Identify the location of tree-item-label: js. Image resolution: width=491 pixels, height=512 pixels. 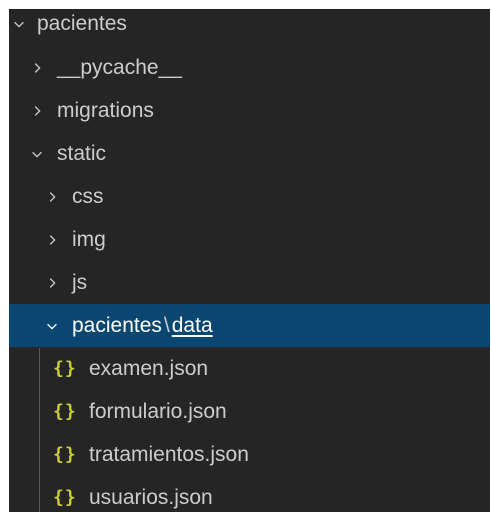
(80, 282).